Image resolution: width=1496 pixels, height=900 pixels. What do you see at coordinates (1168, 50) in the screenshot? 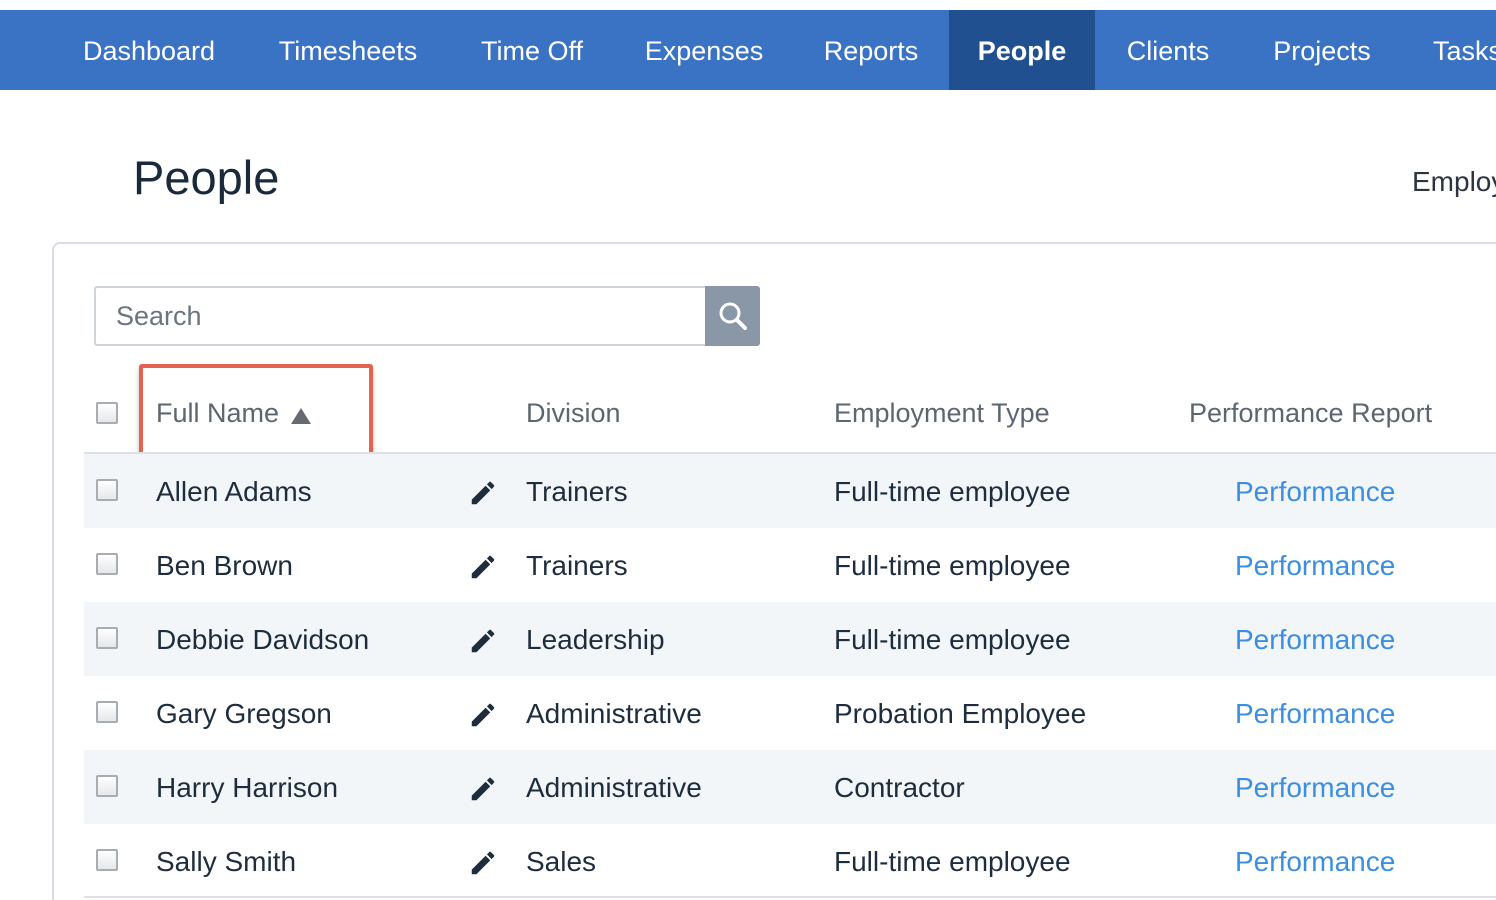
I see `nav-clients: Clients` at bounding box center [1168, 50].